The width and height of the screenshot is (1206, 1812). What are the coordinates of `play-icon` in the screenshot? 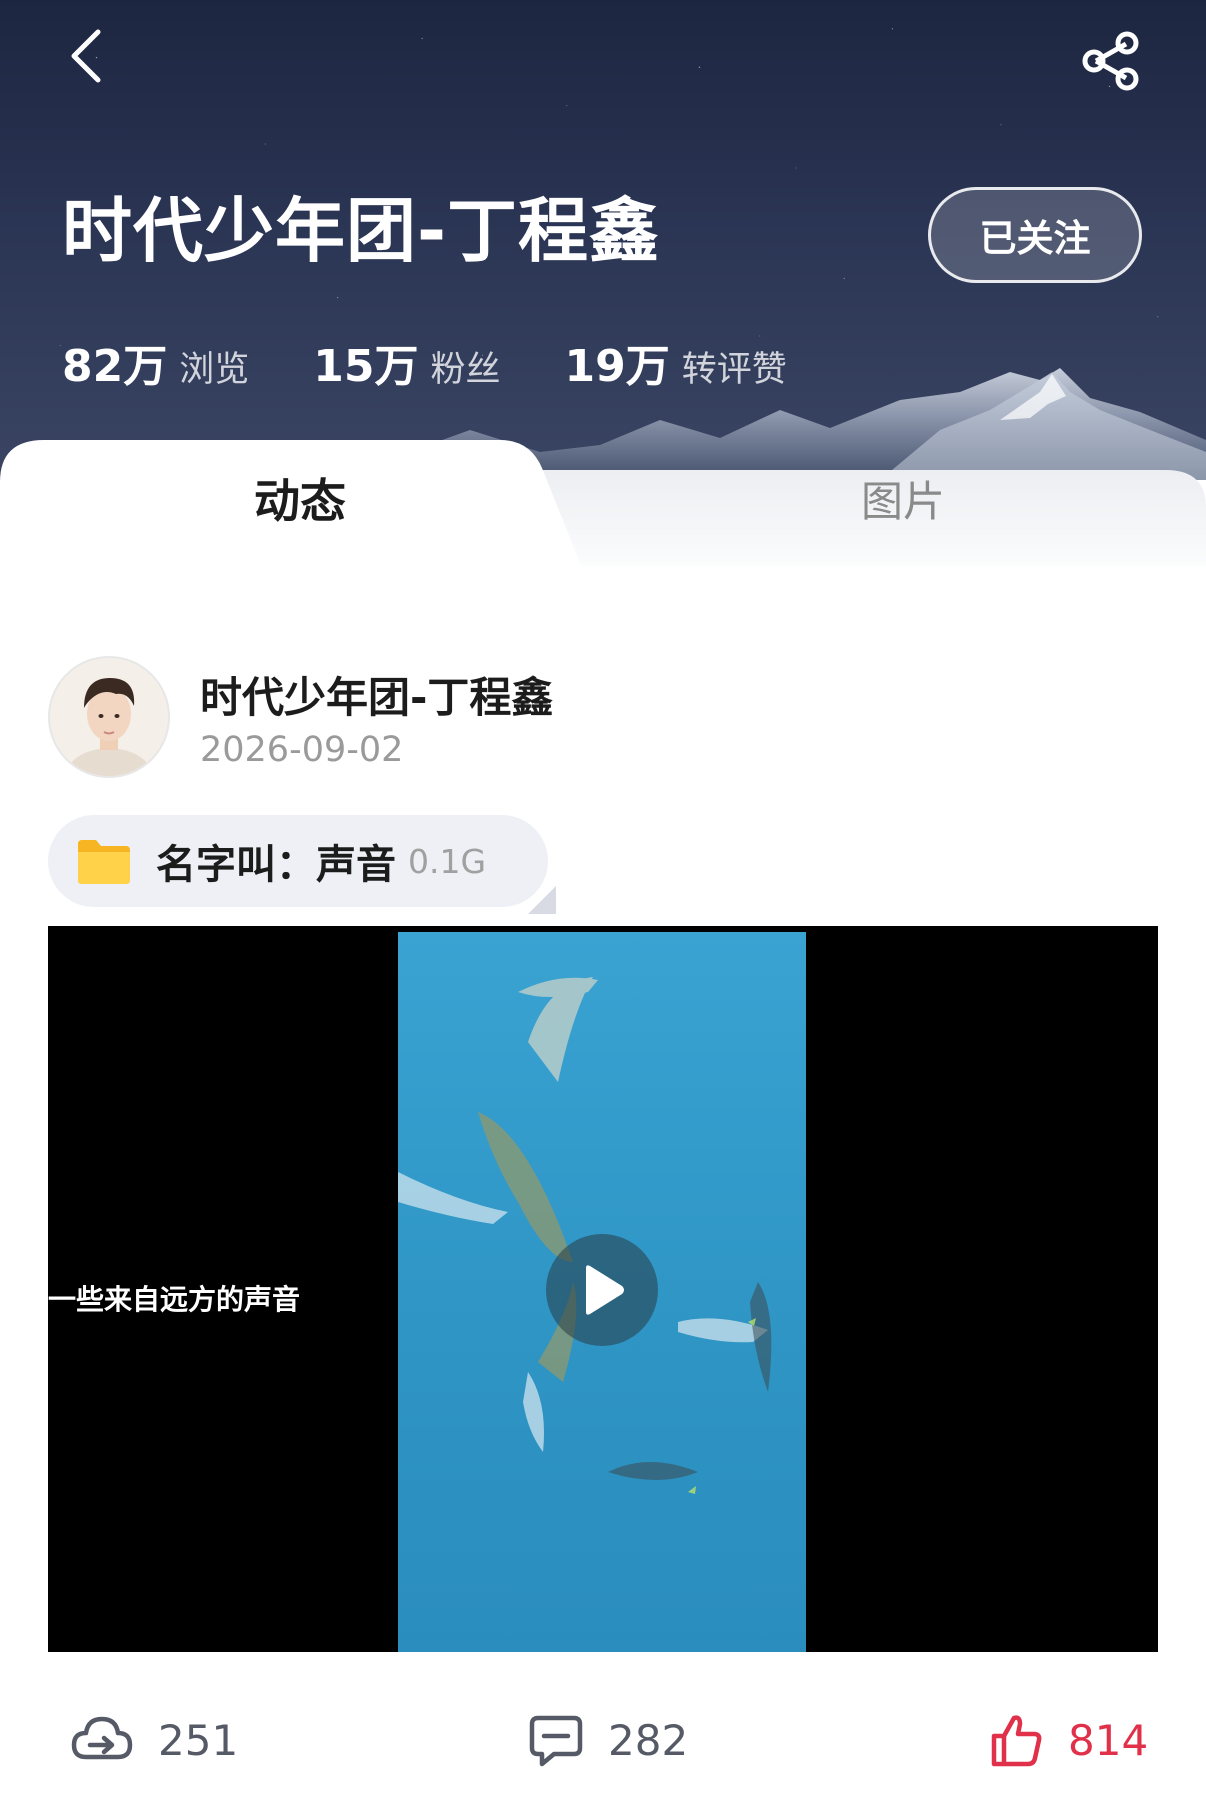 It's located at (605, 1290).